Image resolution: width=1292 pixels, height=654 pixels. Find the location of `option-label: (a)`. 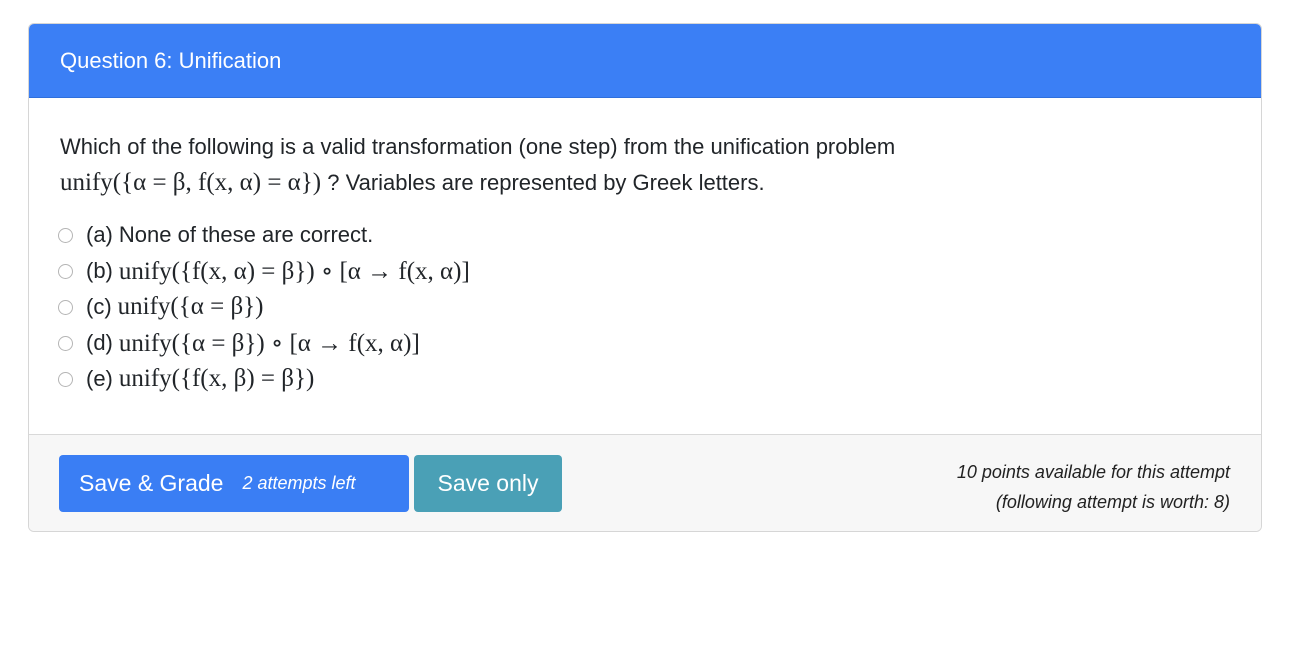

option-label: (a) is located at coordinates (99, 234).